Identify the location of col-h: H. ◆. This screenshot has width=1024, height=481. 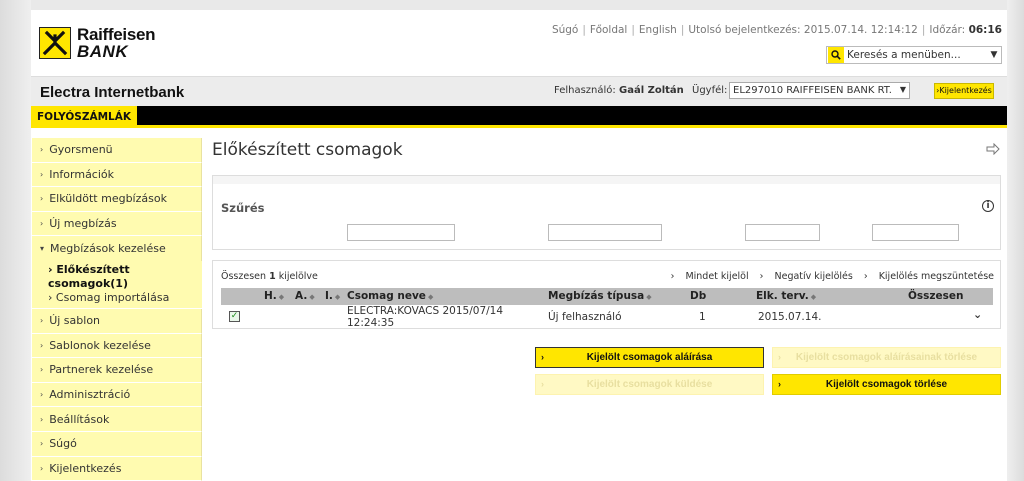
(274, 296).